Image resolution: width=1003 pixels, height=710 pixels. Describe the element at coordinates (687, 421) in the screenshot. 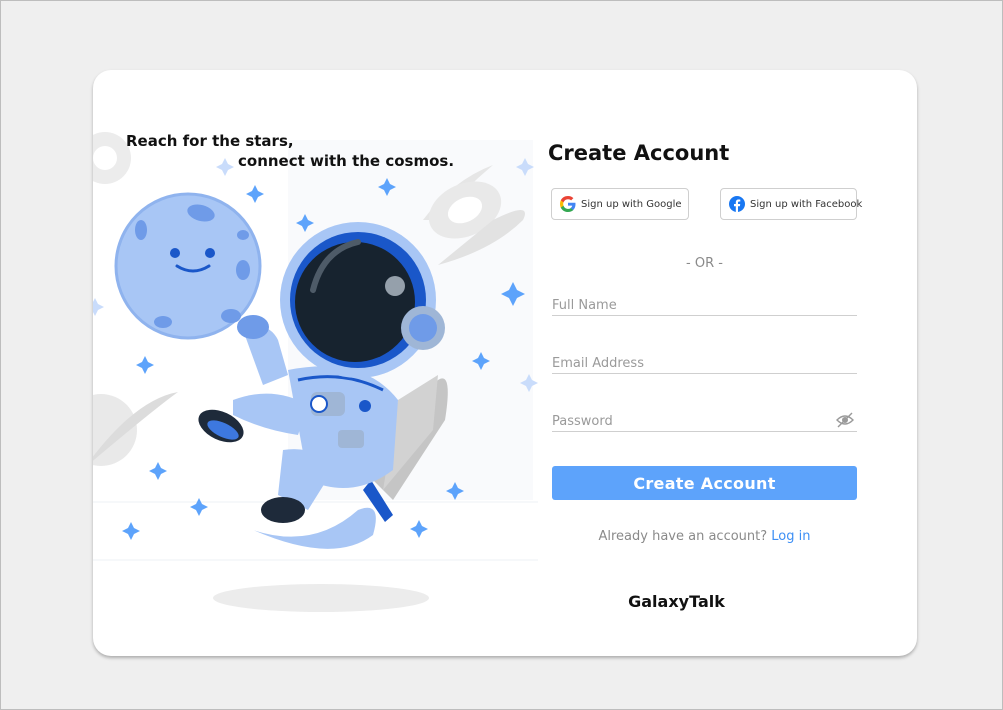

I see `password-input` at that location.